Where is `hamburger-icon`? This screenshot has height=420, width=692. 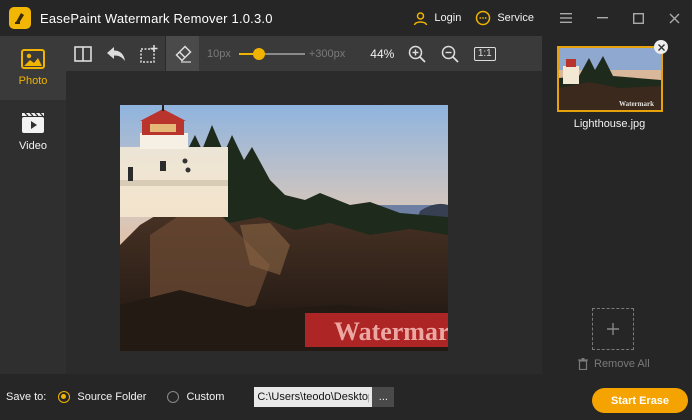
hamburger-icon is located at coordinates (566, 18).